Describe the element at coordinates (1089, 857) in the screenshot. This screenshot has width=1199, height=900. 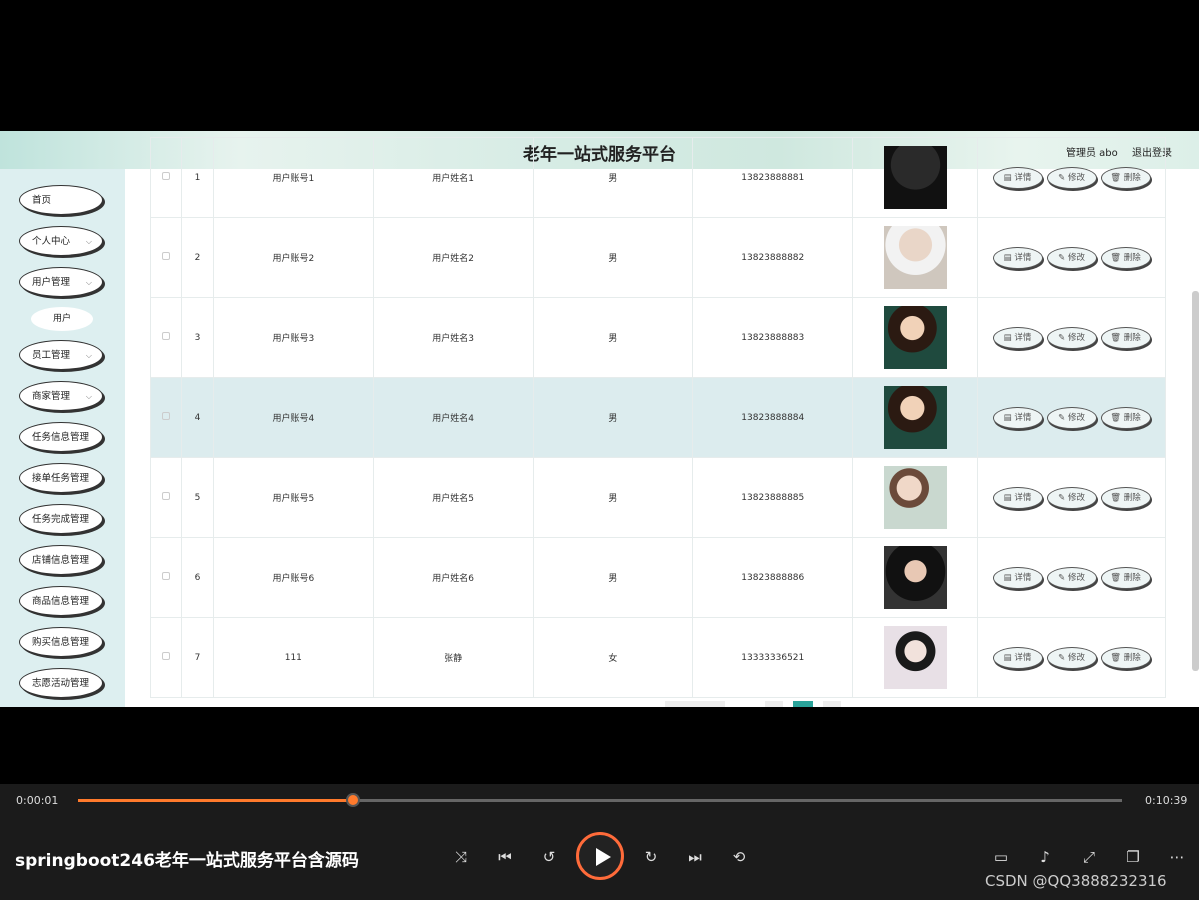
I see `fullscreen-icon: ⤢` at that location.